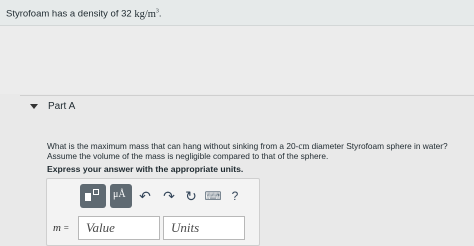 This screenshot has width=474, height=246. Describe the element at coordinates (61, 228) in the screenshot. I see `variable-label: m =` at that location.